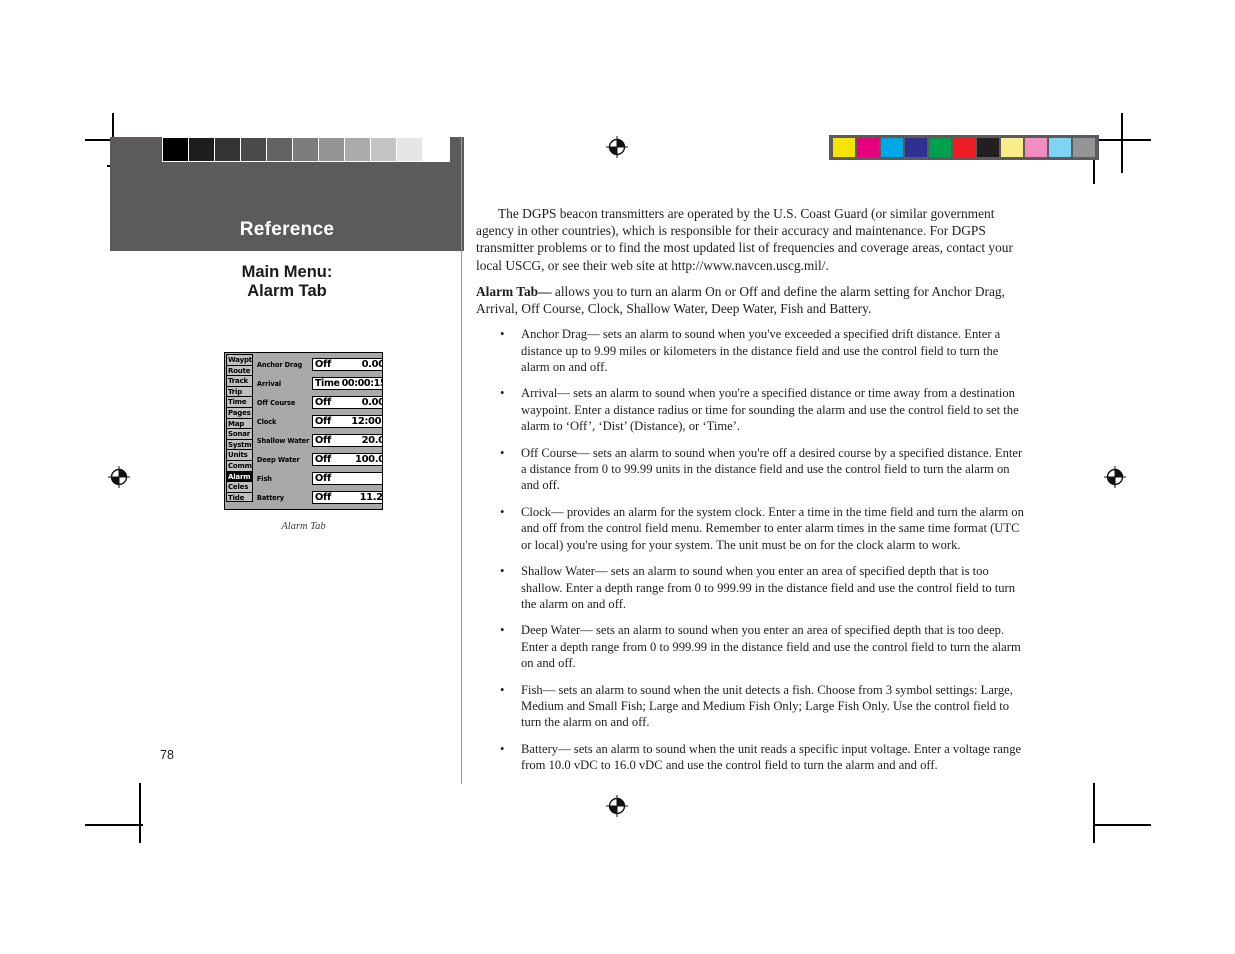 The image size is (1235, 954). What do you see at coordinates (239, 391) in the screenshot?
I see `device-tab-trip: Trip` at bounding box center [239, 391].